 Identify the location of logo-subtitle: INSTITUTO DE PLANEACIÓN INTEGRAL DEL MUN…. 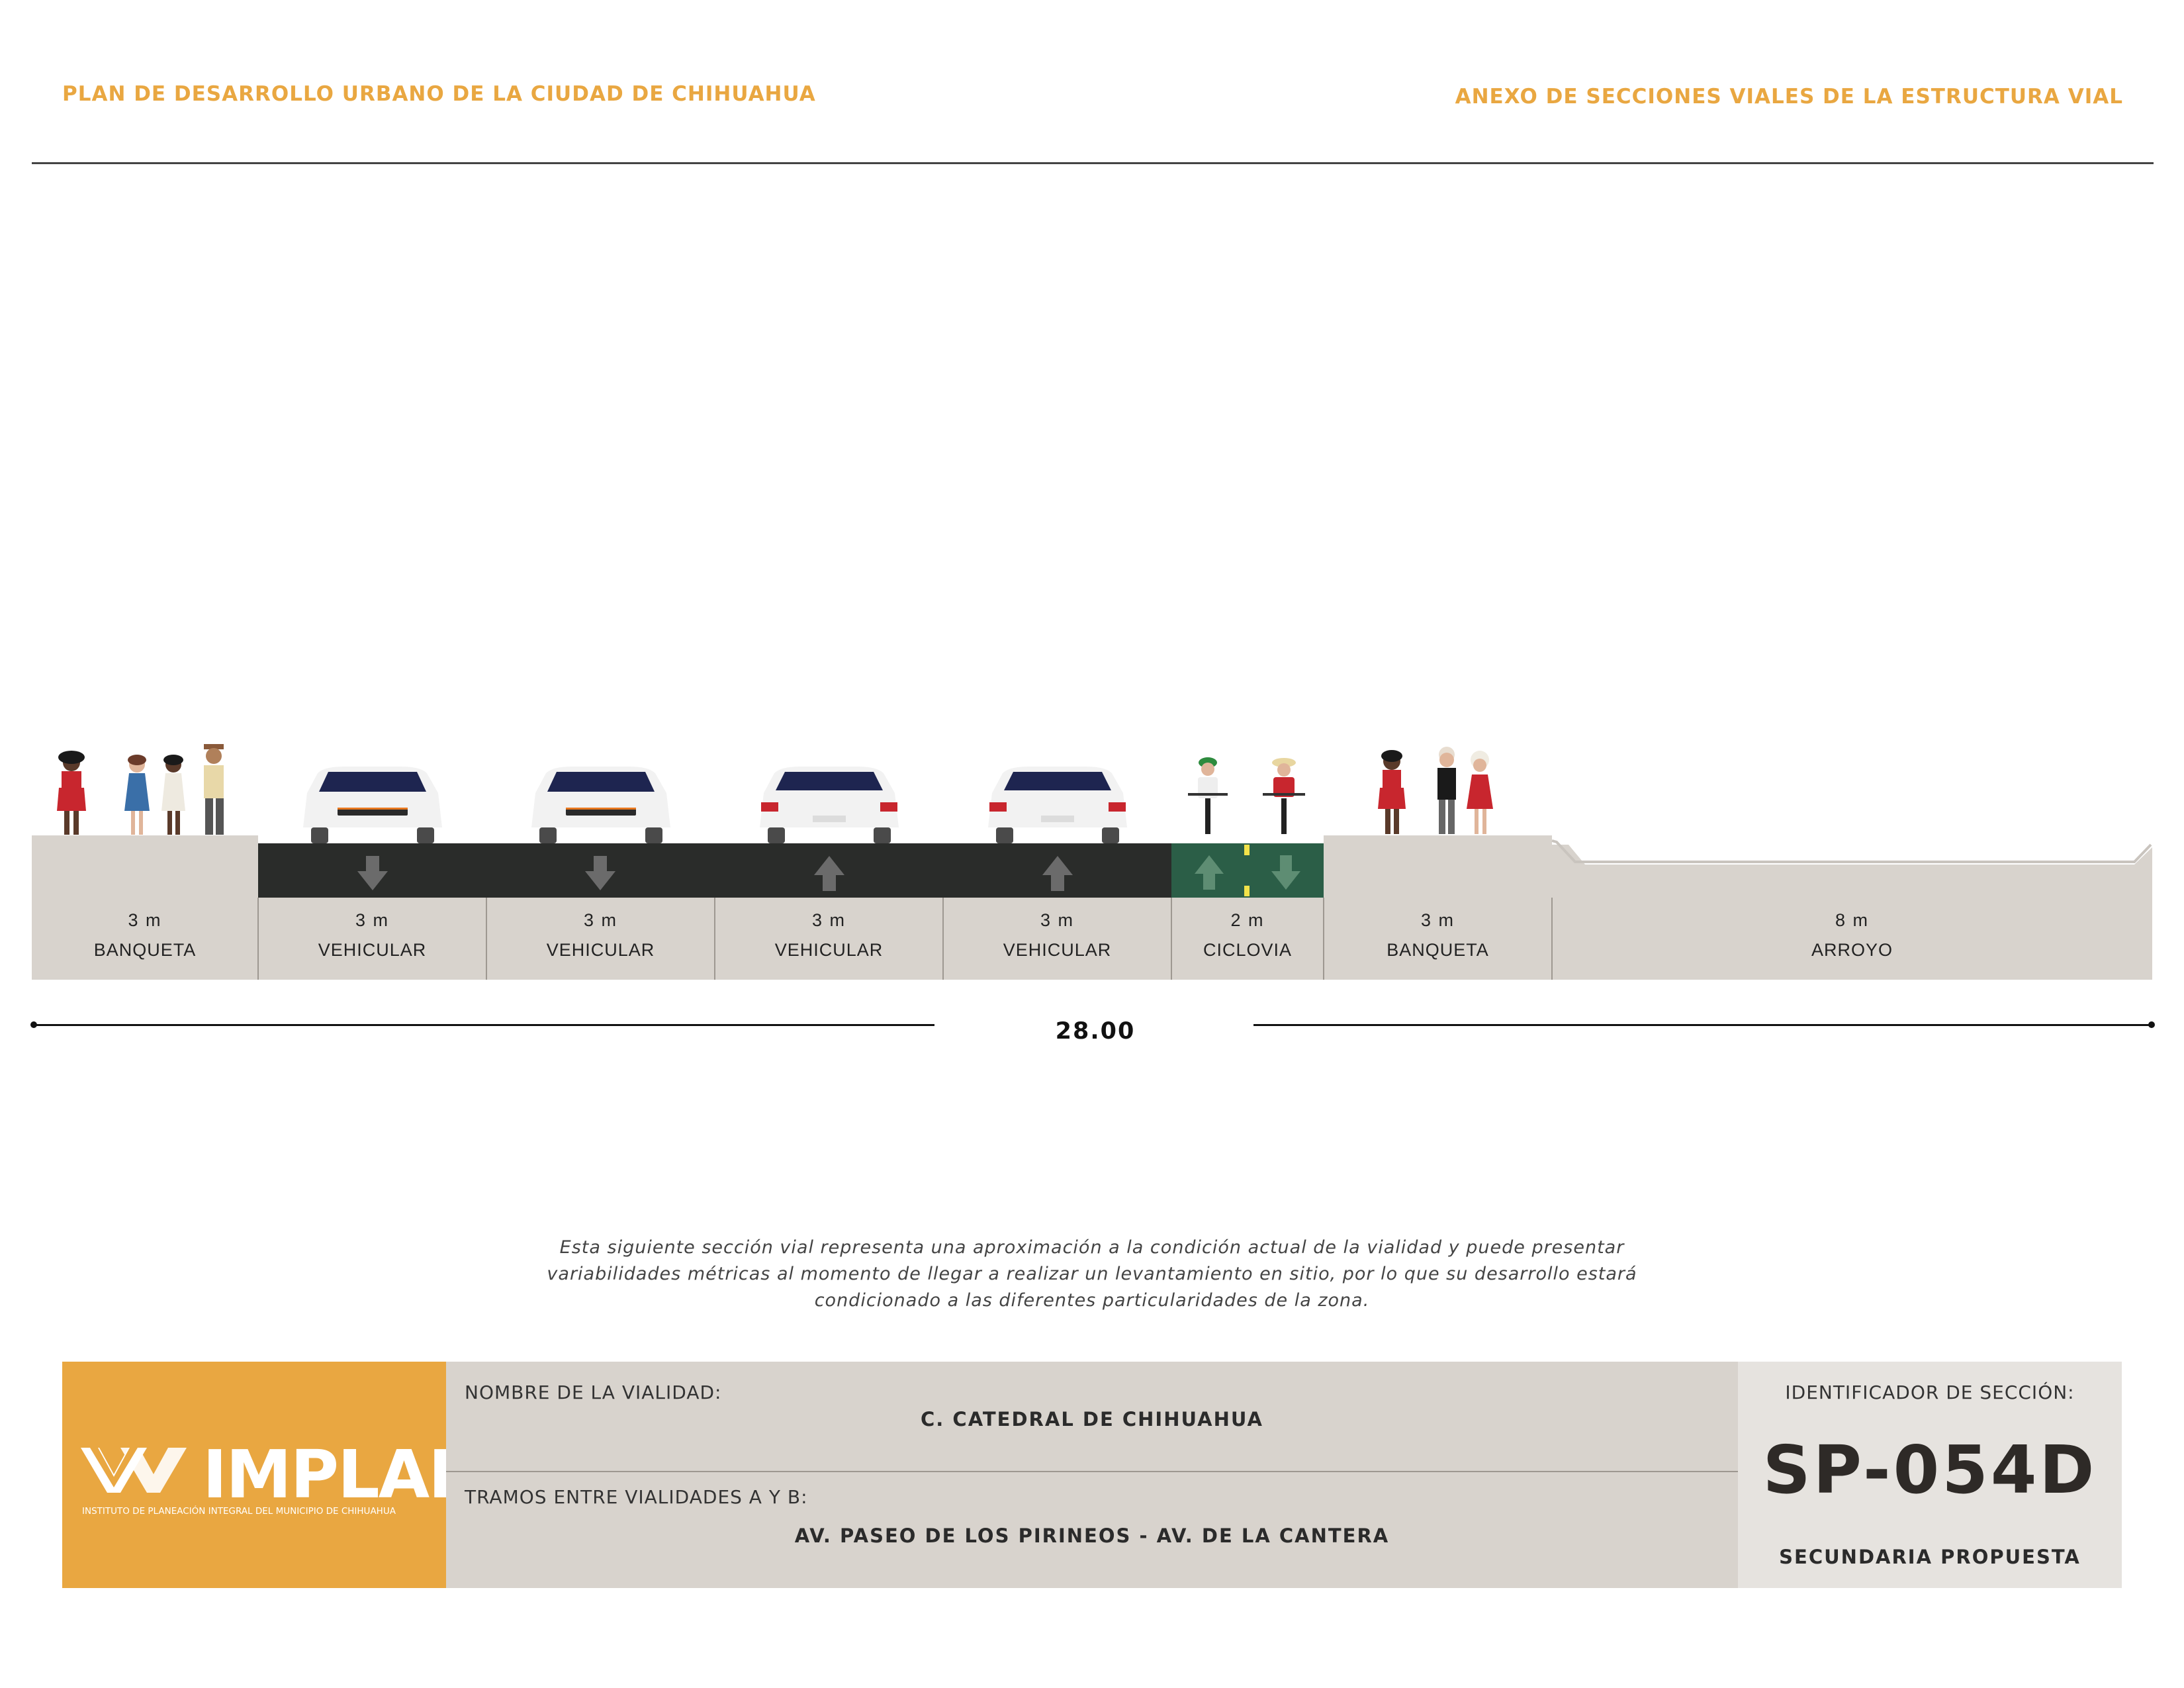
(239, 1511).